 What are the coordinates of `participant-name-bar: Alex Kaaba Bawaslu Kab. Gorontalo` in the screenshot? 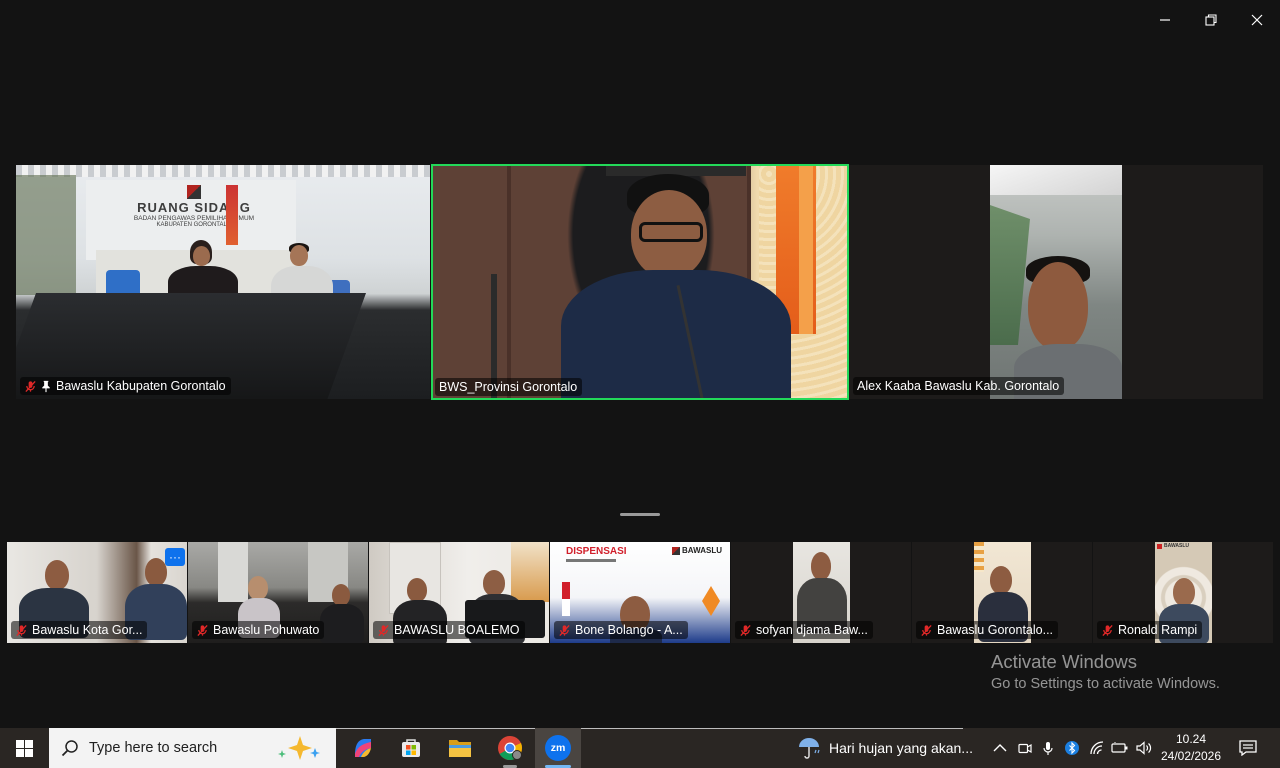 It's located at (959, 386).